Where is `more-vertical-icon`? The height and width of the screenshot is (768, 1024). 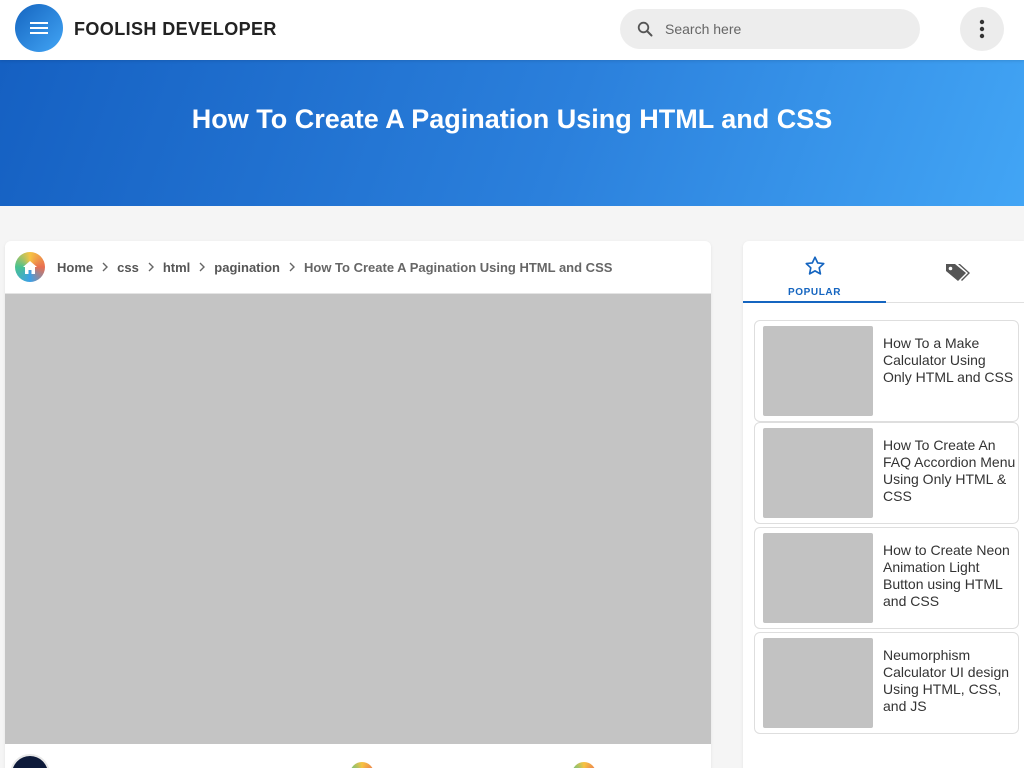
more-vertical-icon is located at coordinates (982, 29).